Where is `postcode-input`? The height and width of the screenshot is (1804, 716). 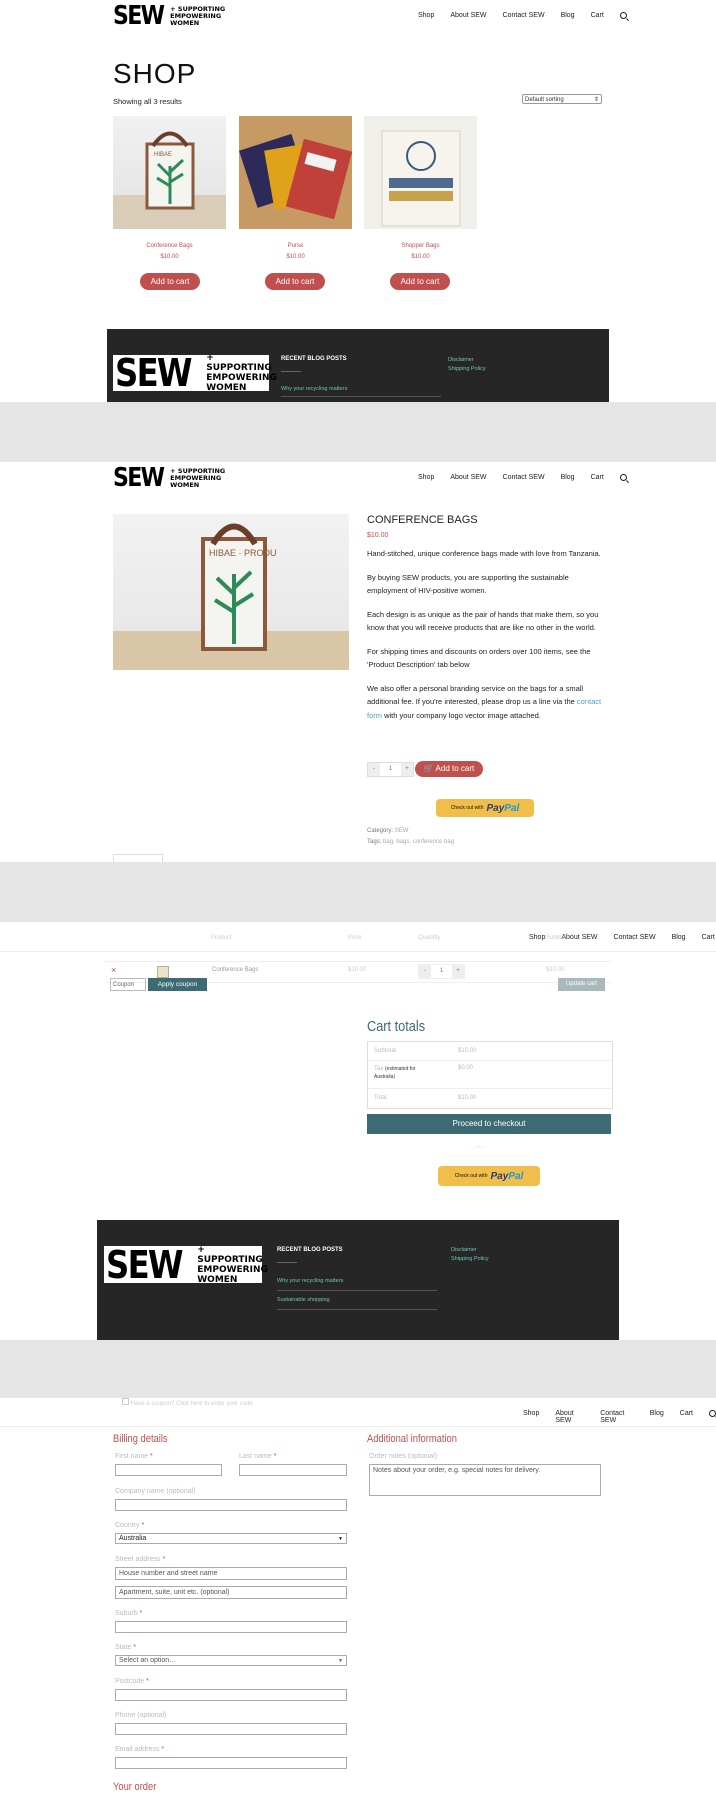
postcode-input is located at coordinates (231, 1695).